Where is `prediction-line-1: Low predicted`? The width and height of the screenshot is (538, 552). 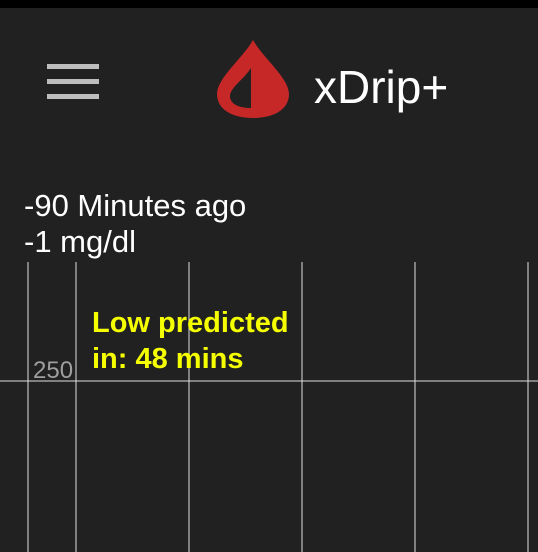
prediction-line-1: Low predicted is located at coordinates (190, 323).